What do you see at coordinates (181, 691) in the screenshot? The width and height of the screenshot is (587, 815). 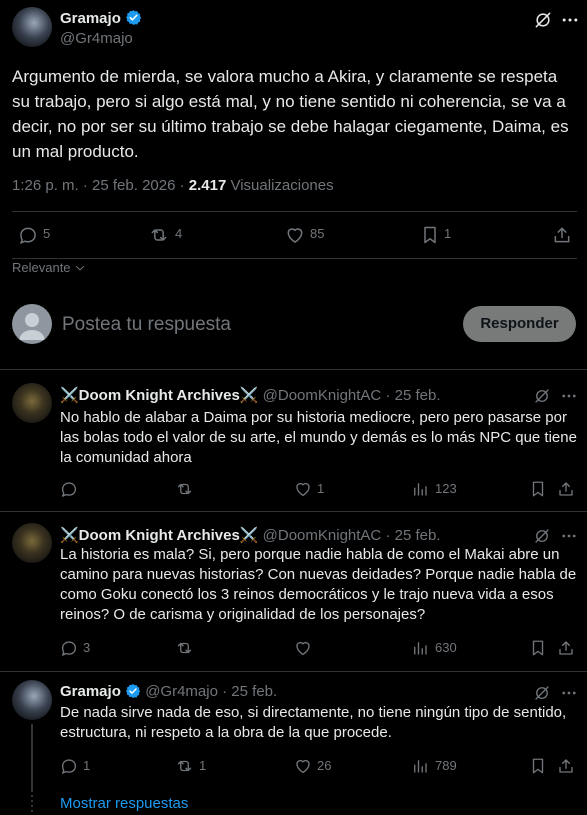 I see `reply-author-handle: @Gr4majo` at bounding box center [181, 691].